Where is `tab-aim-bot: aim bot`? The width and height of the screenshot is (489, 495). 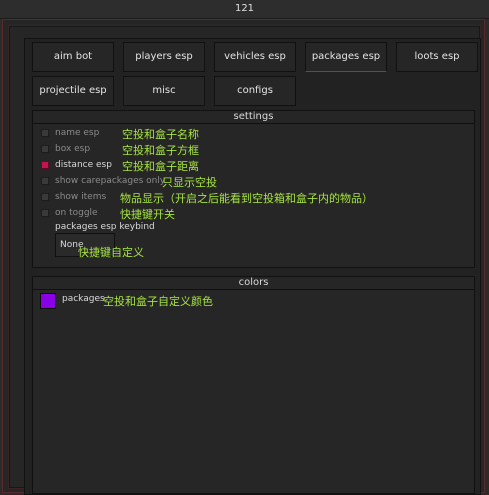
tab-aim-bot: aim bot is located at coordinates (73, 57).